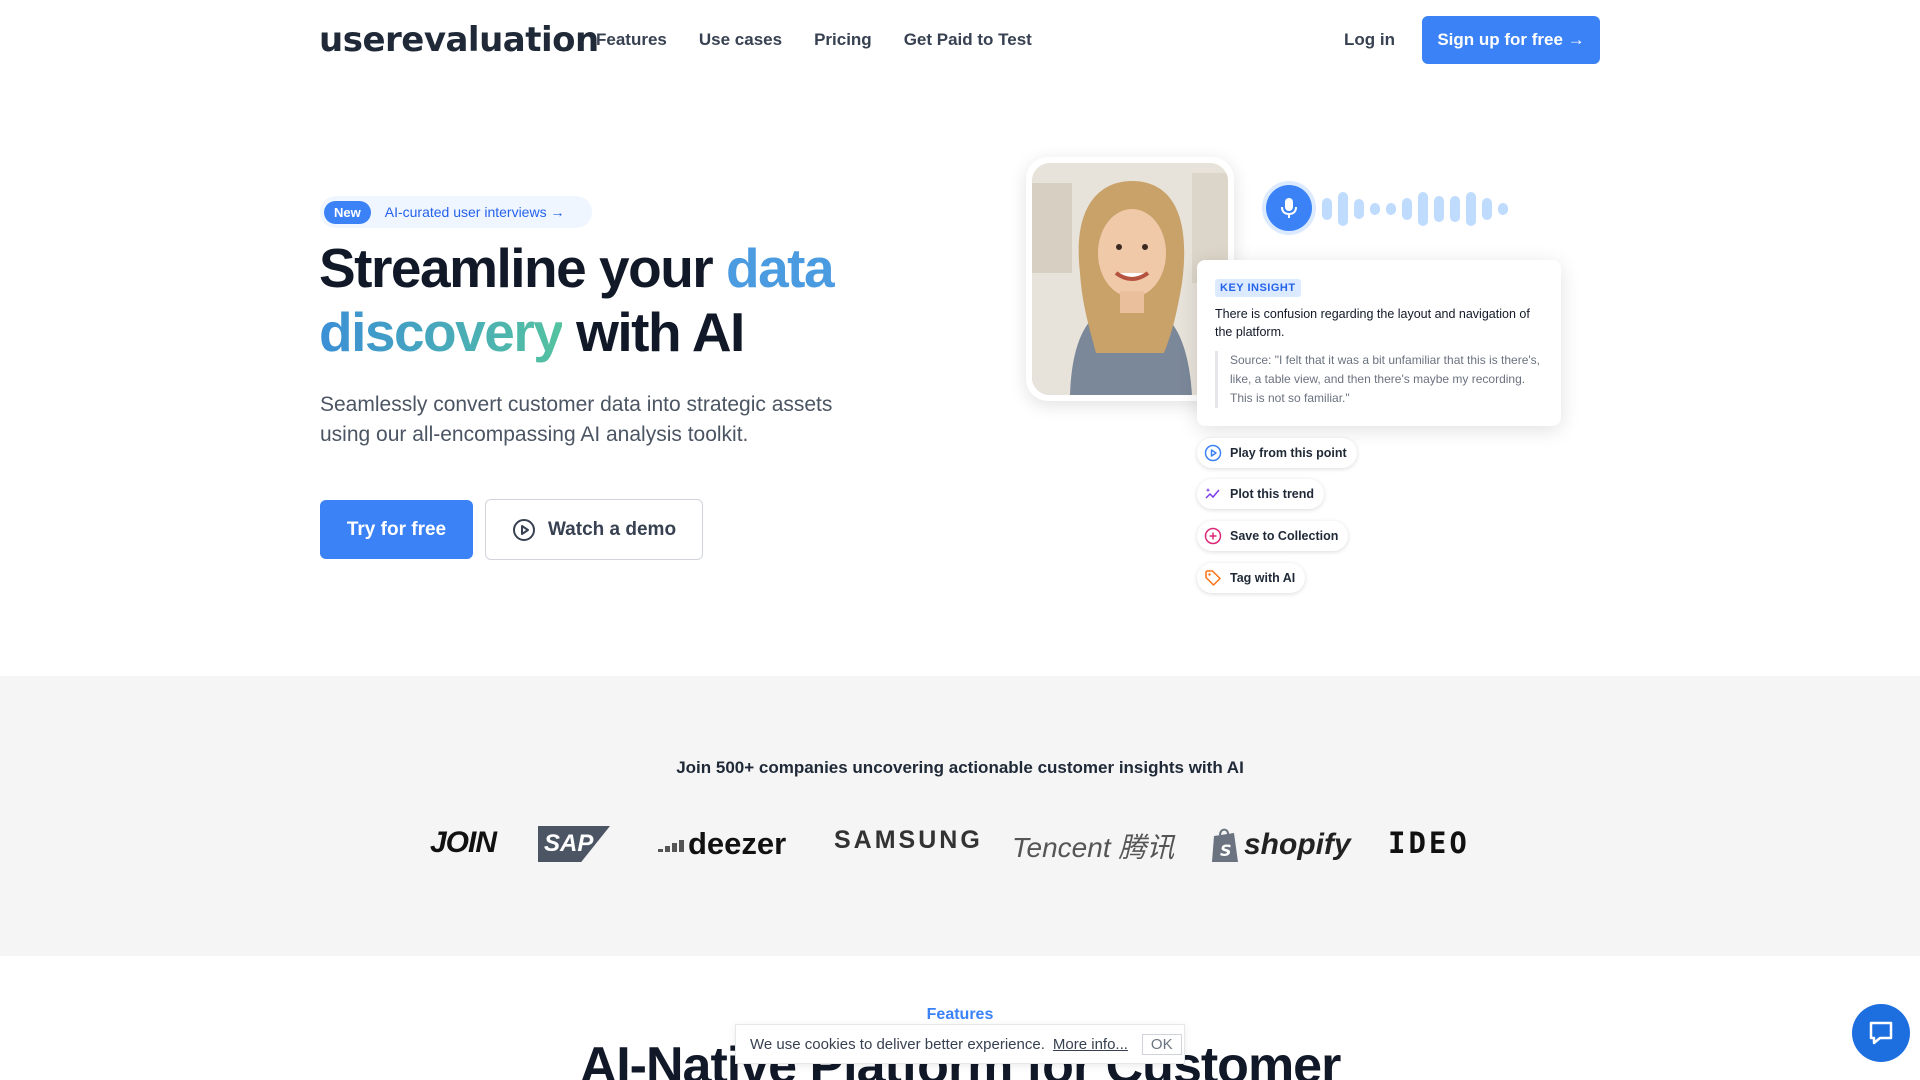  Describe the element at coordinates (1161, 1044) in the screenshot. I see `cookie-ok-button: OK` at that location.